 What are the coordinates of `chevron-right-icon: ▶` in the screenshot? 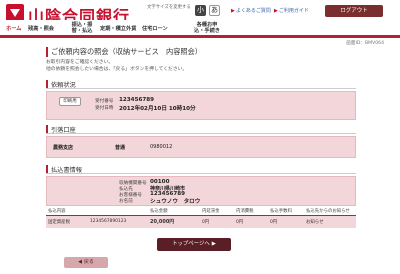 It's located at (213, 244).